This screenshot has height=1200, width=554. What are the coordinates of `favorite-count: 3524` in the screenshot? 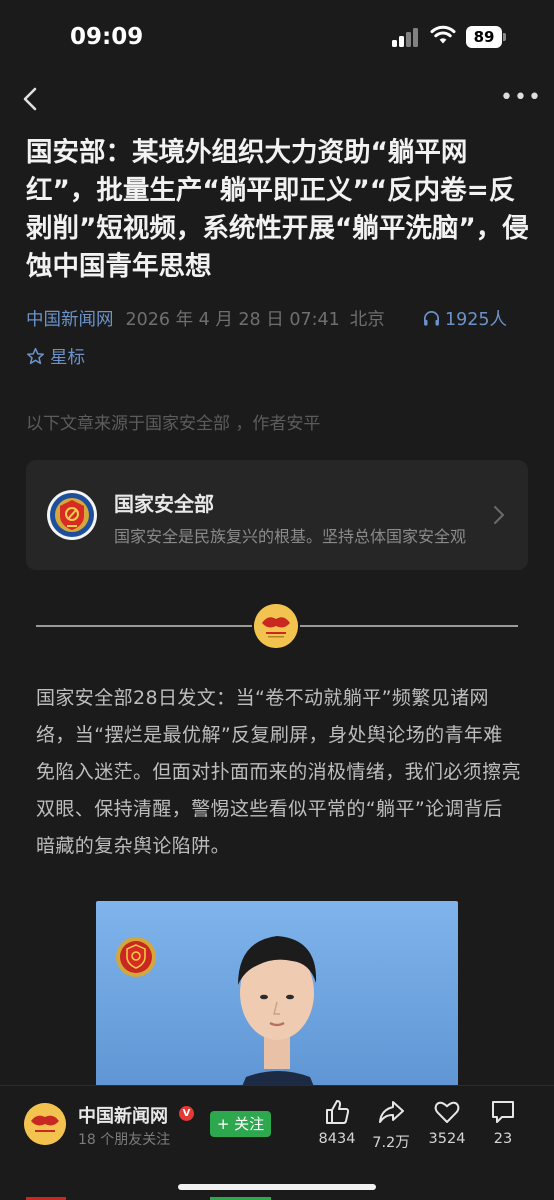 It's located at (447, 1139).